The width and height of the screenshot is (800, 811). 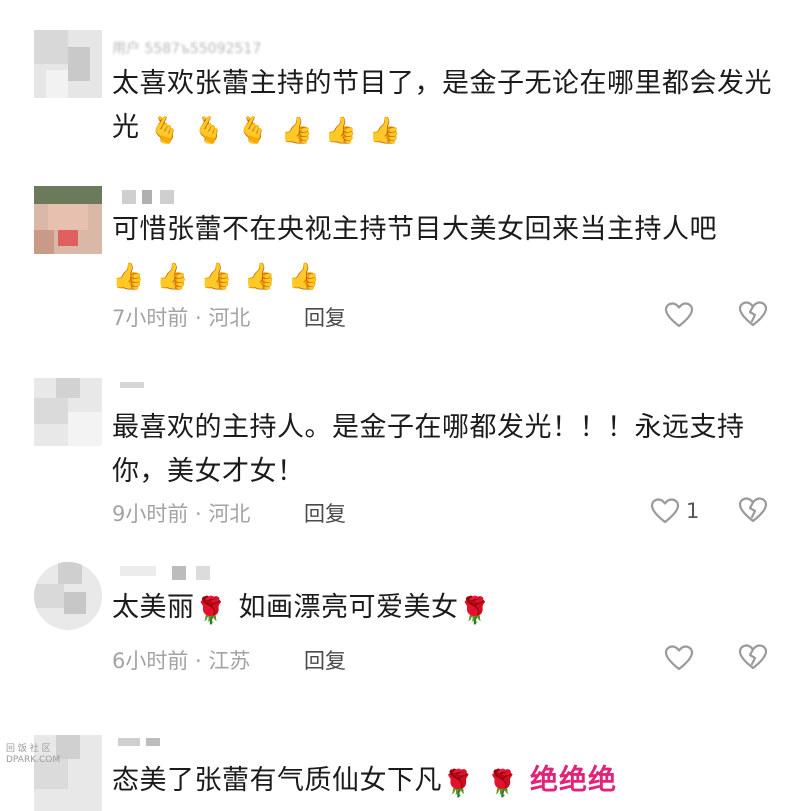 What do you see at coordinates (302, 609) in the screenshot?
I see `comment-text: 太美丽🌹 如画漂亮可爱美女🌹` at bounding box center [302, 609].